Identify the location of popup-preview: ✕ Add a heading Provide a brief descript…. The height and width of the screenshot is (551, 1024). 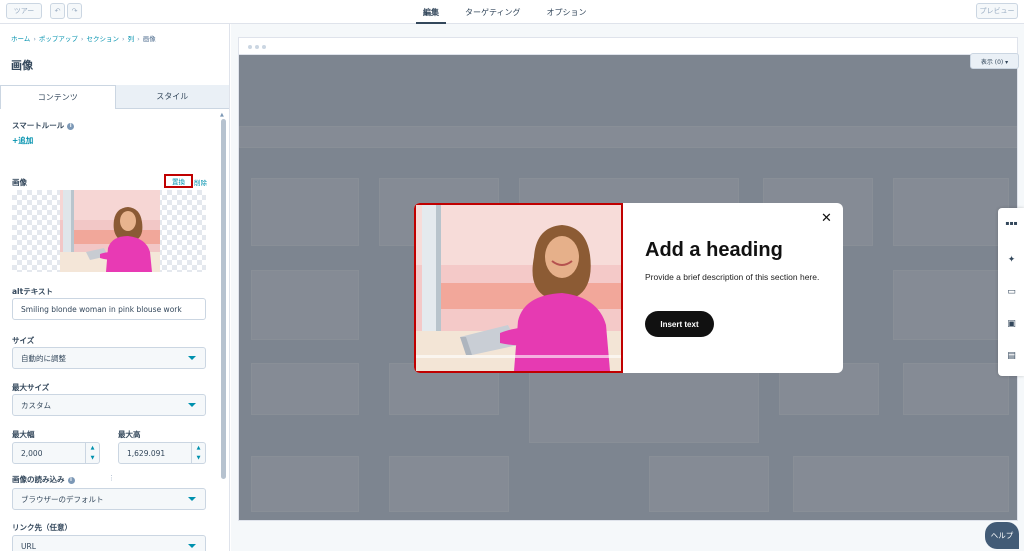
(628, 288).